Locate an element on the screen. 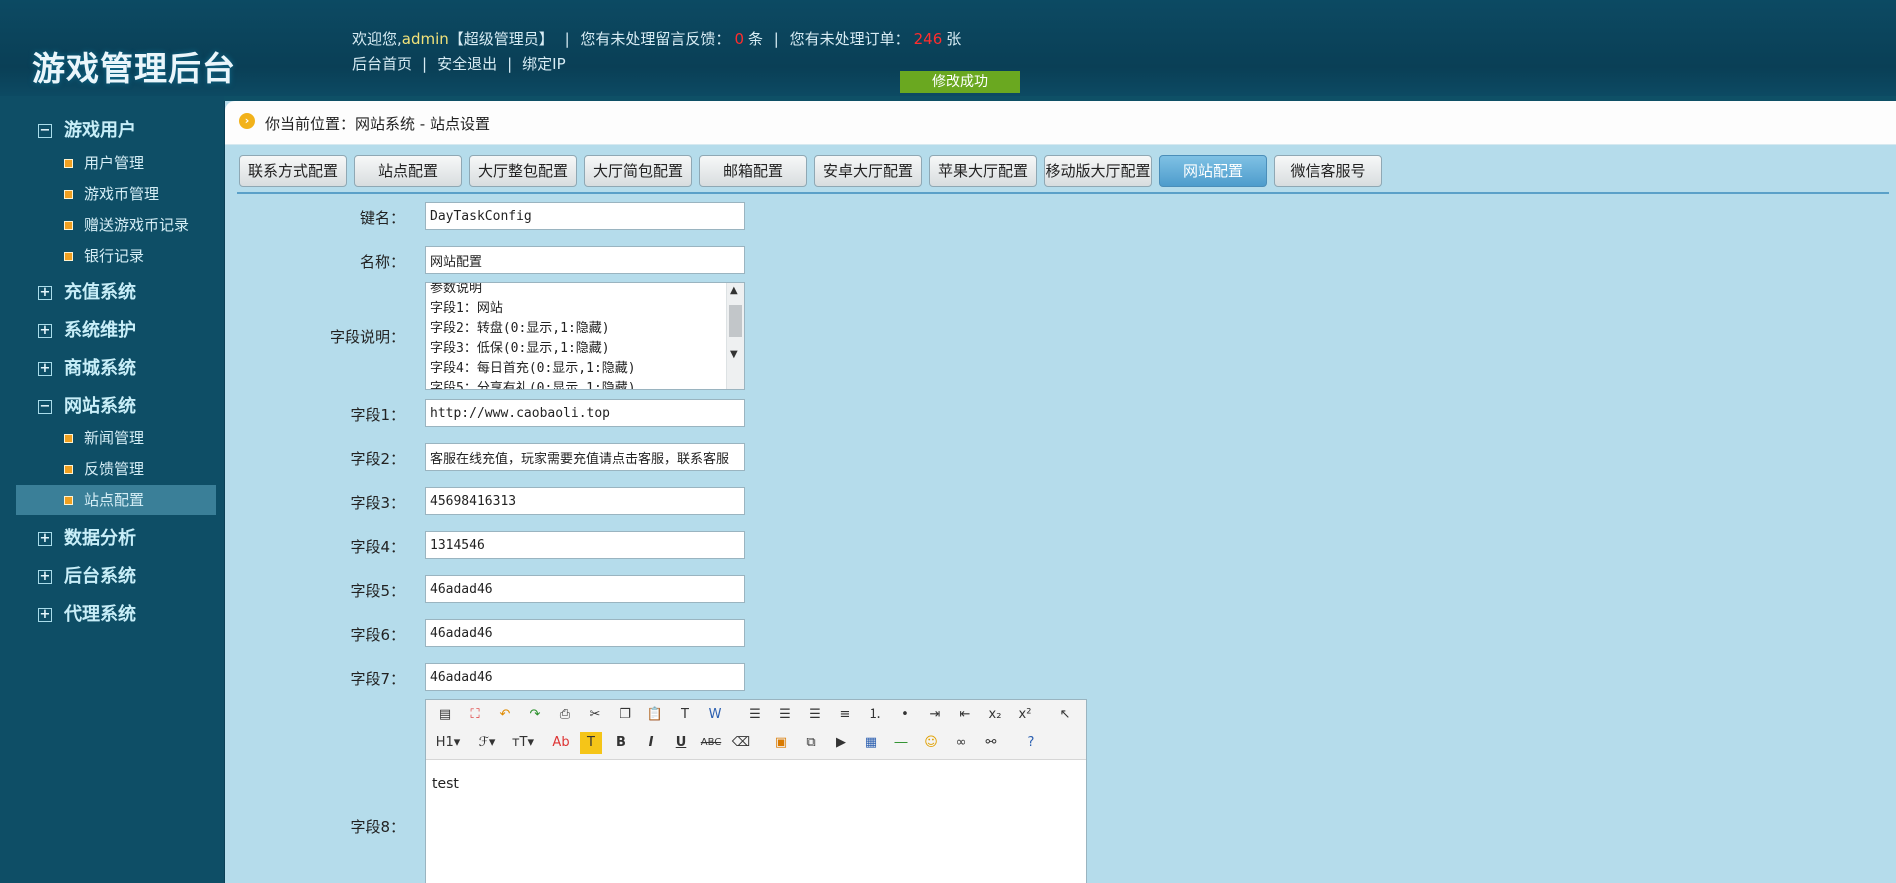 Image resolution: width=1896 pixels, height=883 pixels. menu-group-recharge: + 充值系统 is located at coordinates (87, 291).